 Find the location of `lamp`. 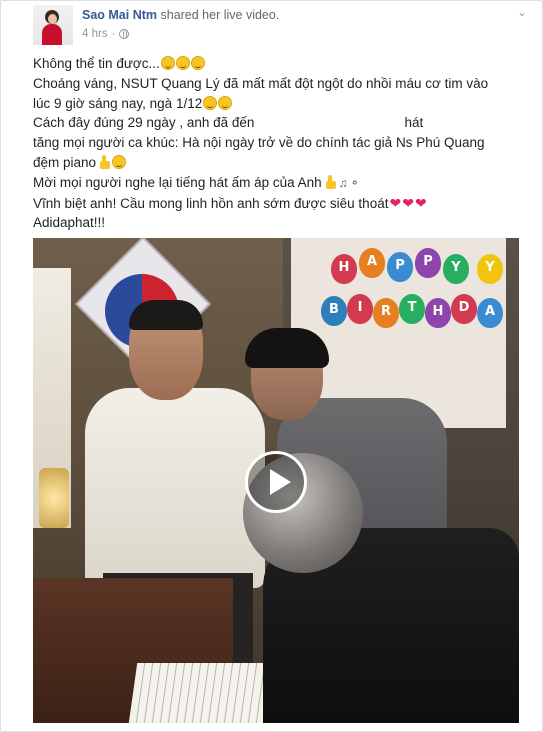

lamp is located at coordinates (54, 498).